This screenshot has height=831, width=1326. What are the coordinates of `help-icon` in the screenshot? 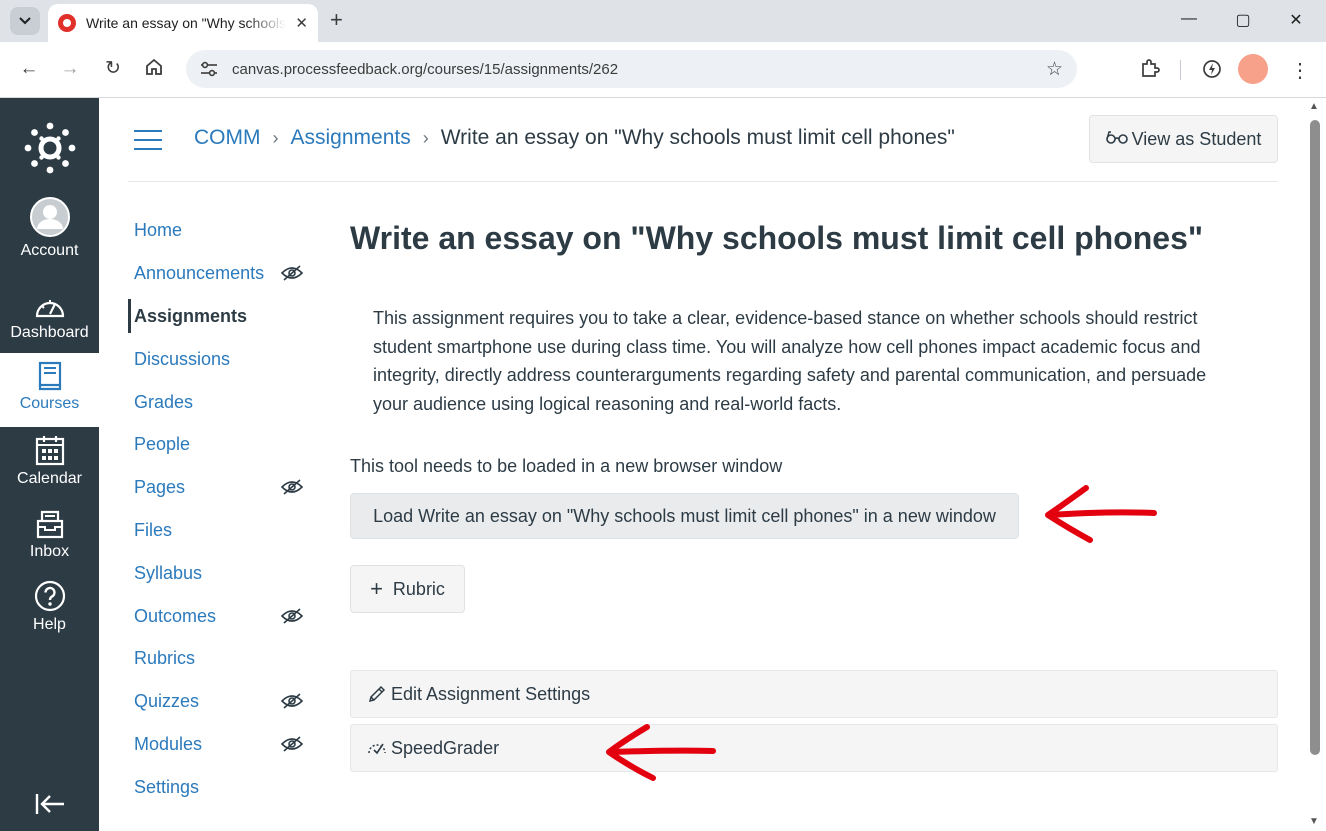 It's located at (50, 595).